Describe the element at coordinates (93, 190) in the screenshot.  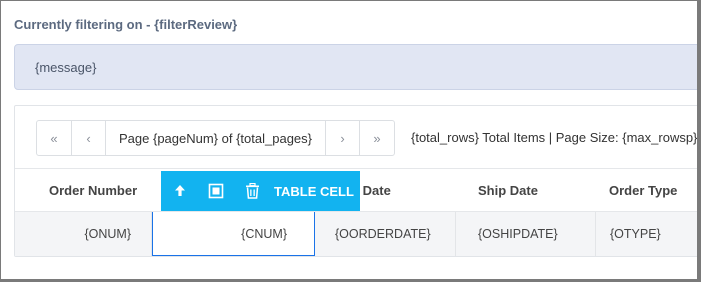
I see `col-order-number: Order Number` at that location.